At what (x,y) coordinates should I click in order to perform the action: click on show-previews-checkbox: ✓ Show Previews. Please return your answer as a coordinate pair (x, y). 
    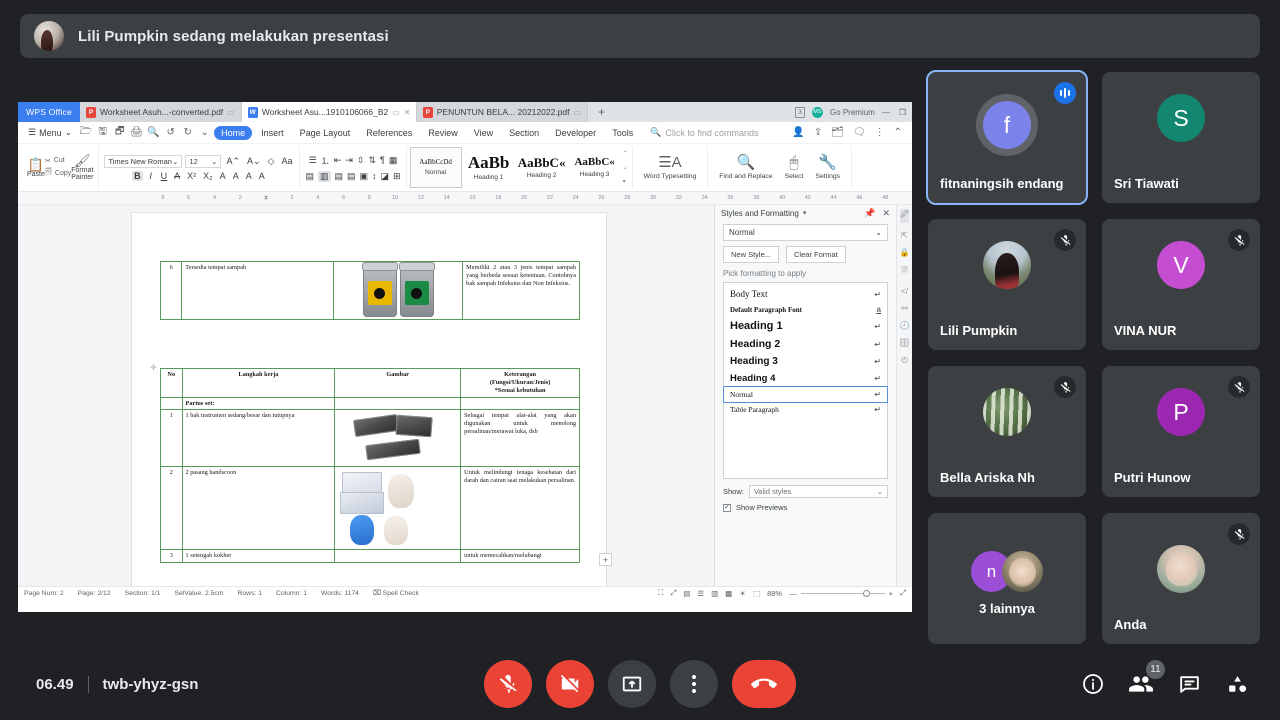
    Looking at the image, I should click on (805, 507).